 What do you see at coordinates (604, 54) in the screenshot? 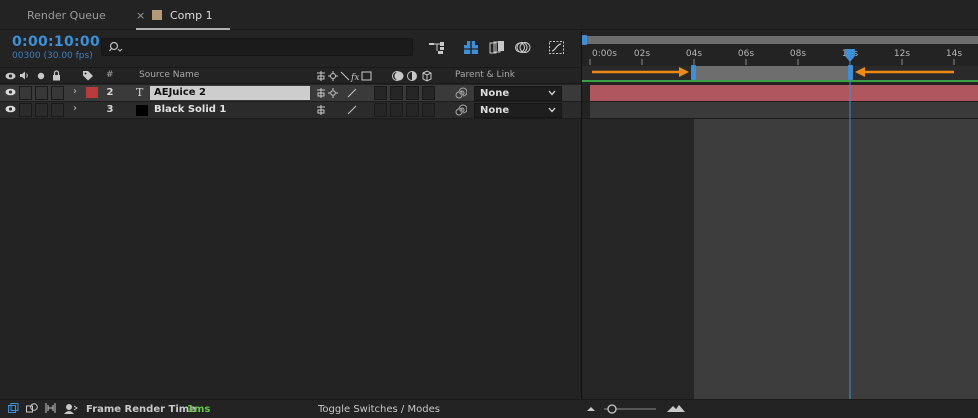
I see `ruler-tick-label: 0:00s` at bounding box center [604, 54].